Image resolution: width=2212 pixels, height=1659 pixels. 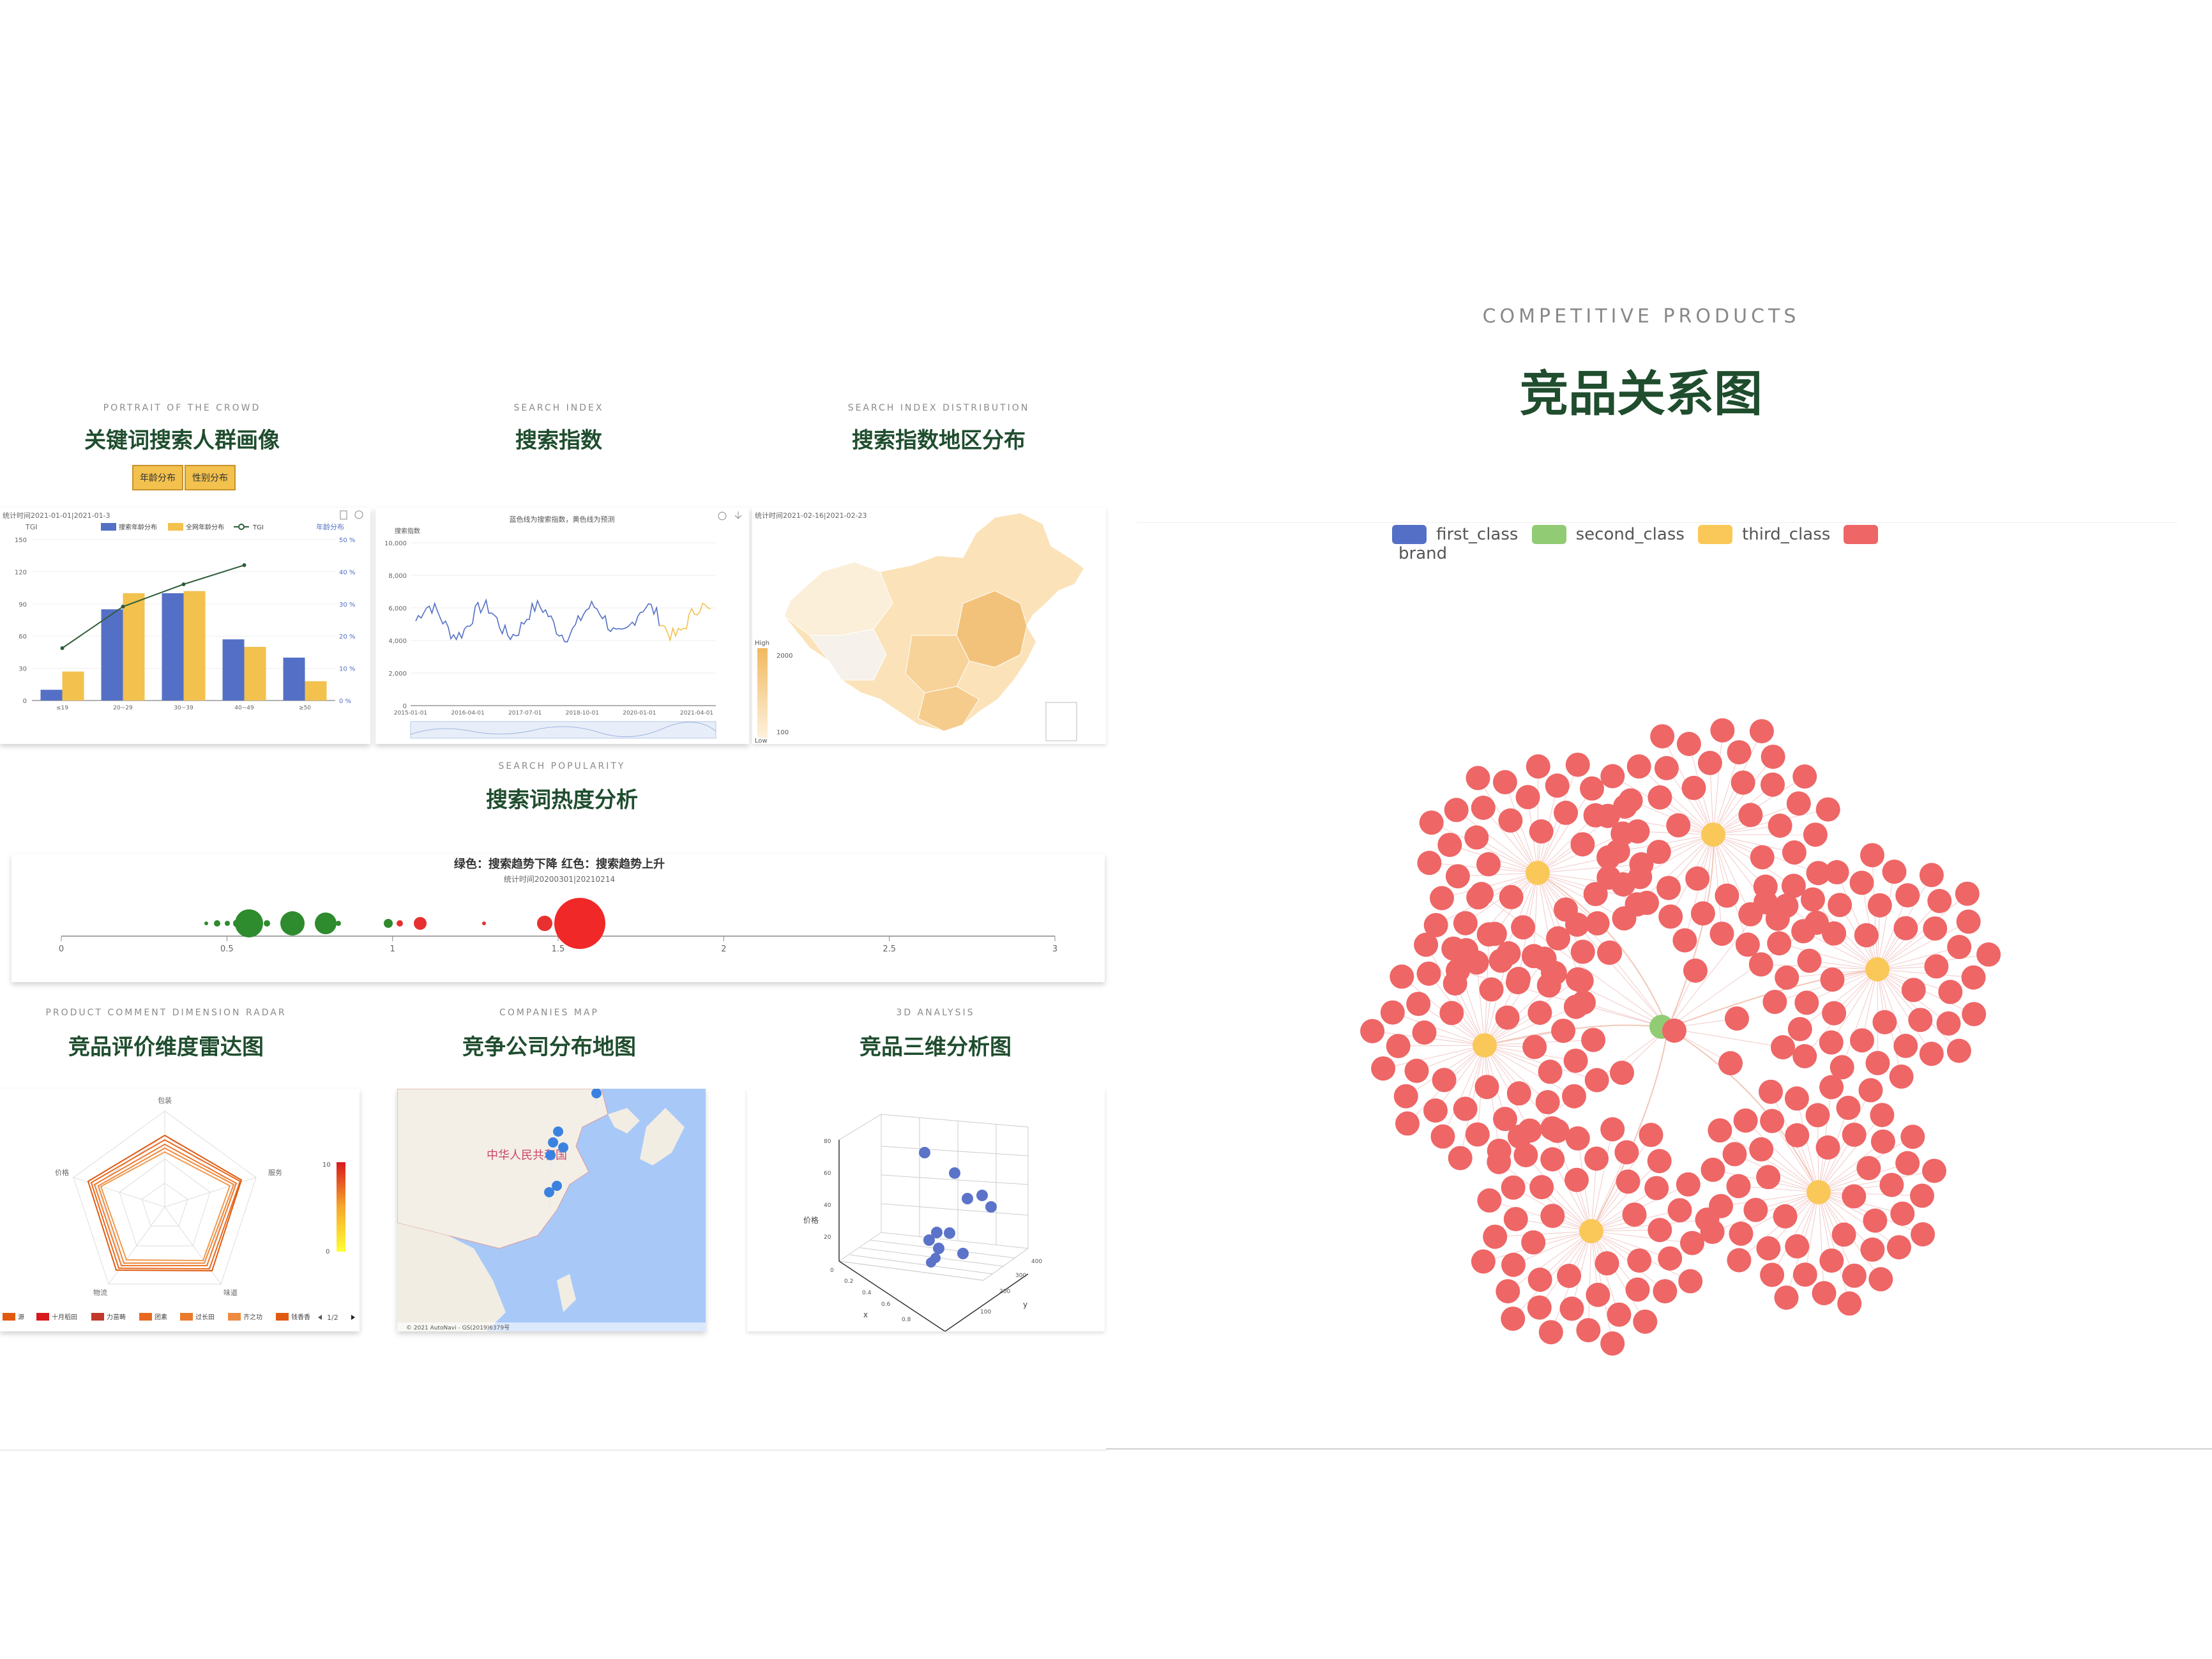 What do you see at coordinates (1409, 535) in the screenshot?
I see `legend-first-class-chip` at bounding box center [1409, 535].